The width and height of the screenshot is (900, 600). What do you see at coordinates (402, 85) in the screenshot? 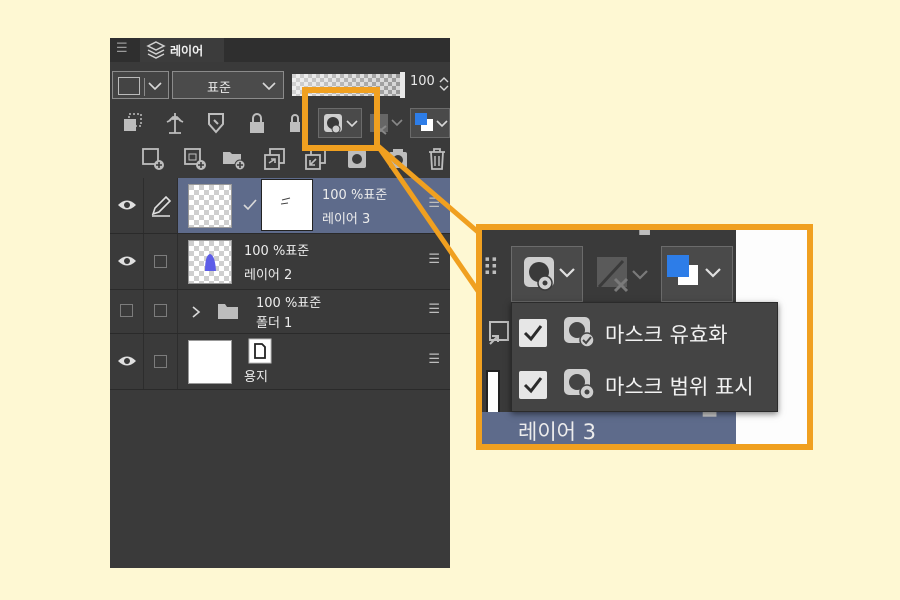
I see `opacity-slider-handle` at bounding box center [402, 85].